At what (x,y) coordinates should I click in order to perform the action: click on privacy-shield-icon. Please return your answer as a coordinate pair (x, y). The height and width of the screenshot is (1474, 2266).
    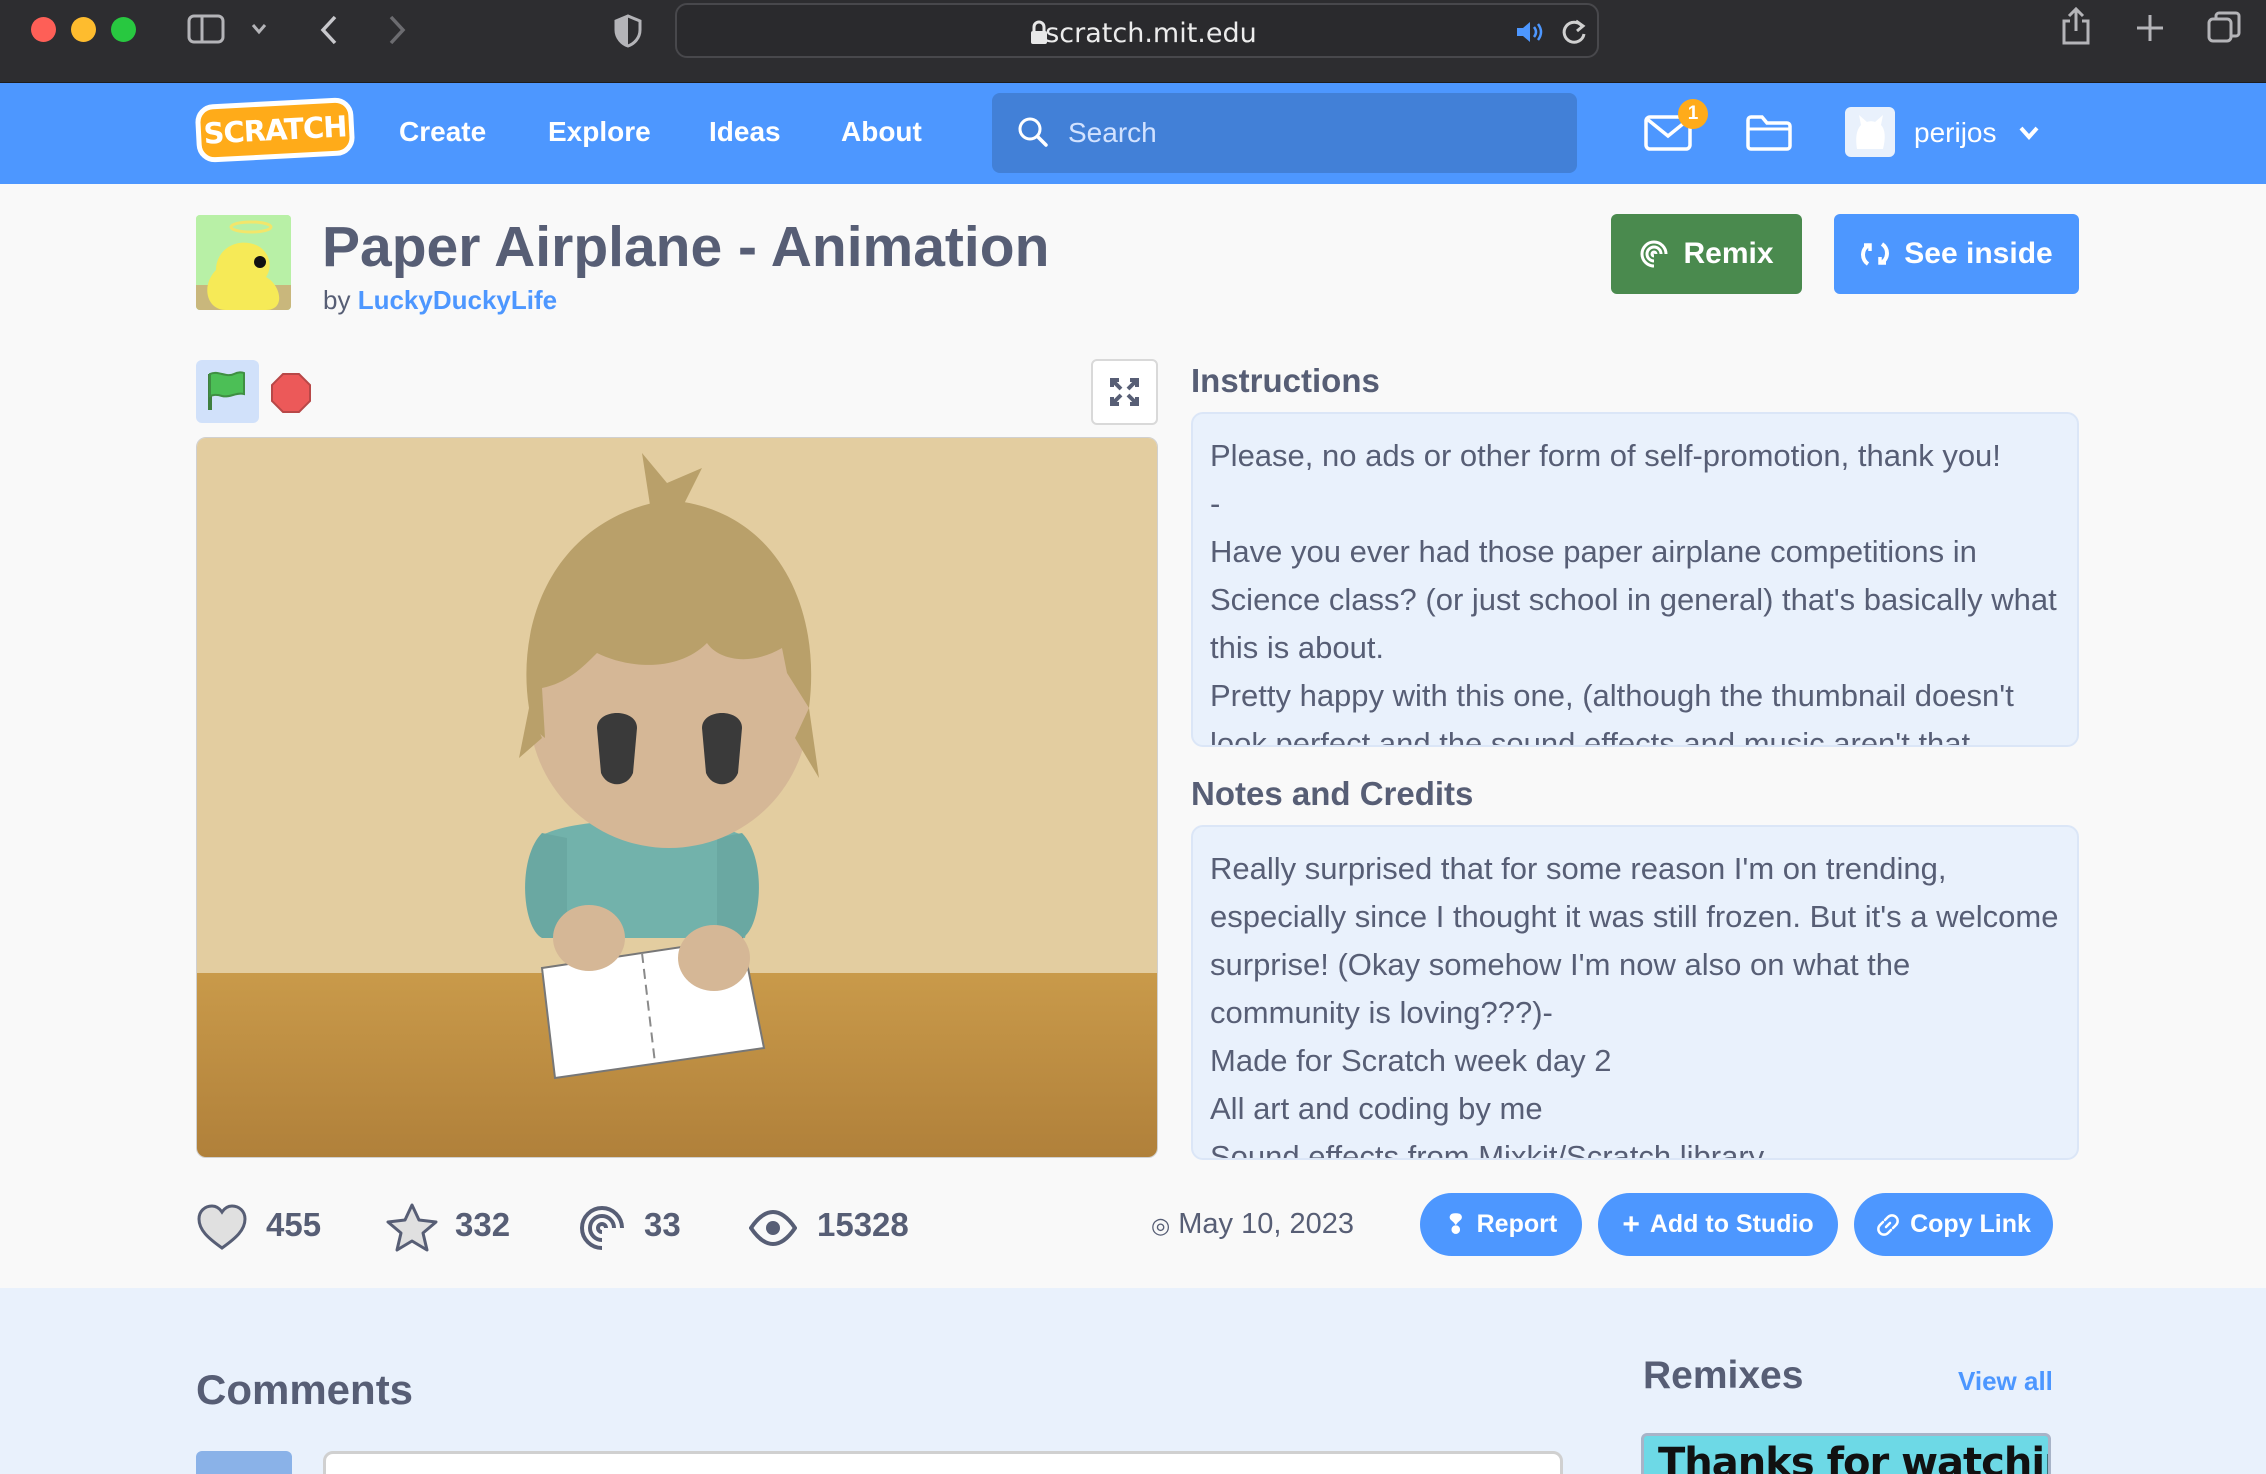
    Looking at the image, I should click on (628, 31).